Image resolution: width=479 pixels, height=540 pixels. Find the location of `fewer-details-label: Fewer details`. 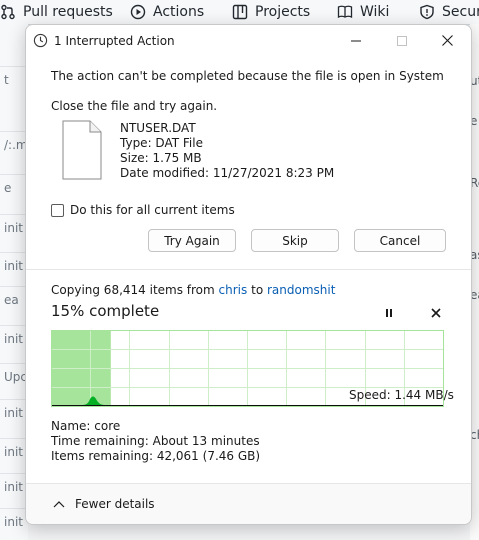

fewer-details-label: Fewer details is located at coordinates (115, 504).